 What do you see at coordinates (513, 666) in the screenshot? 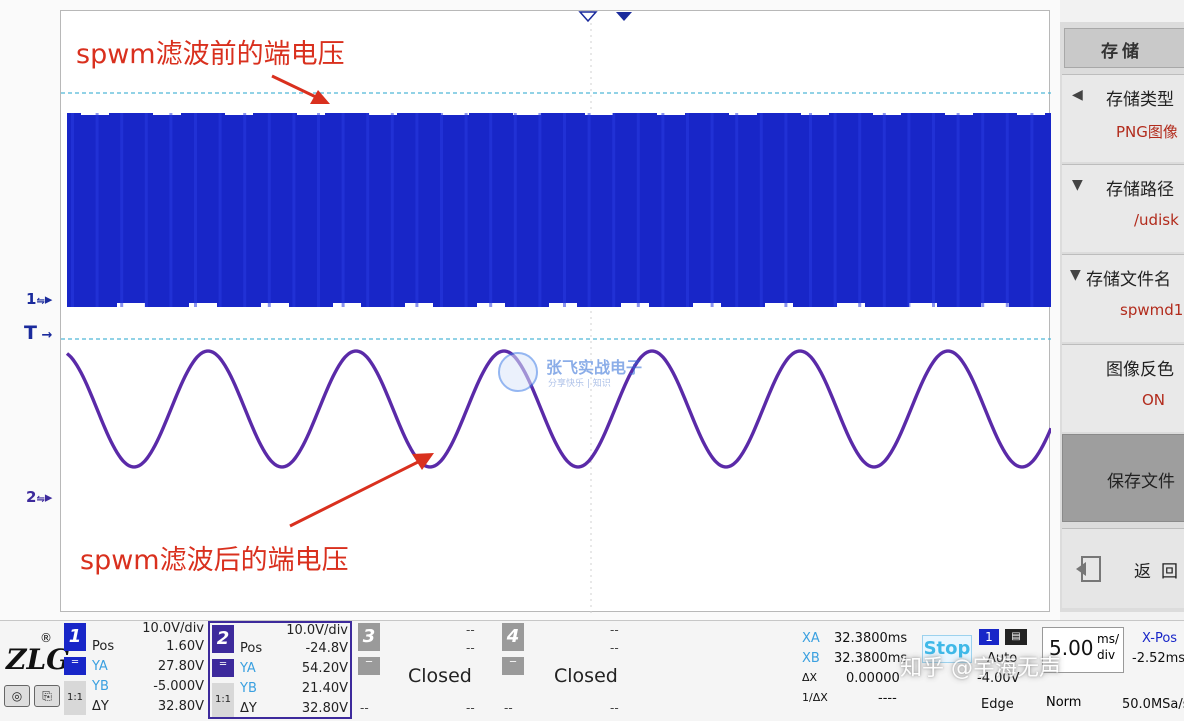
I see `ch4-coupling-icon: ─` at bounding box center [513, 666].